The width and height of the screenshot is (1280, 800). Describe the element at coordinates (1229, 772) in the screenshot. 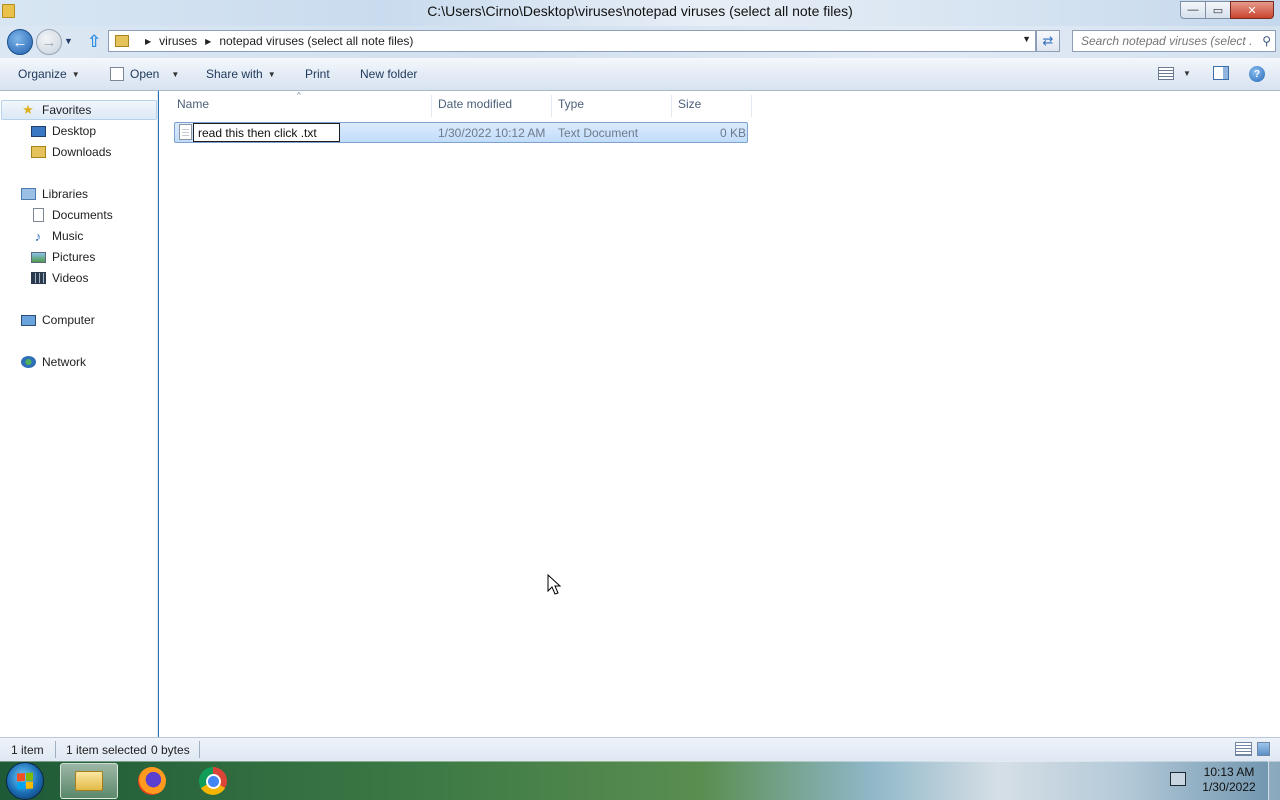

I see `clock-time: 10:13 AM` at that location.